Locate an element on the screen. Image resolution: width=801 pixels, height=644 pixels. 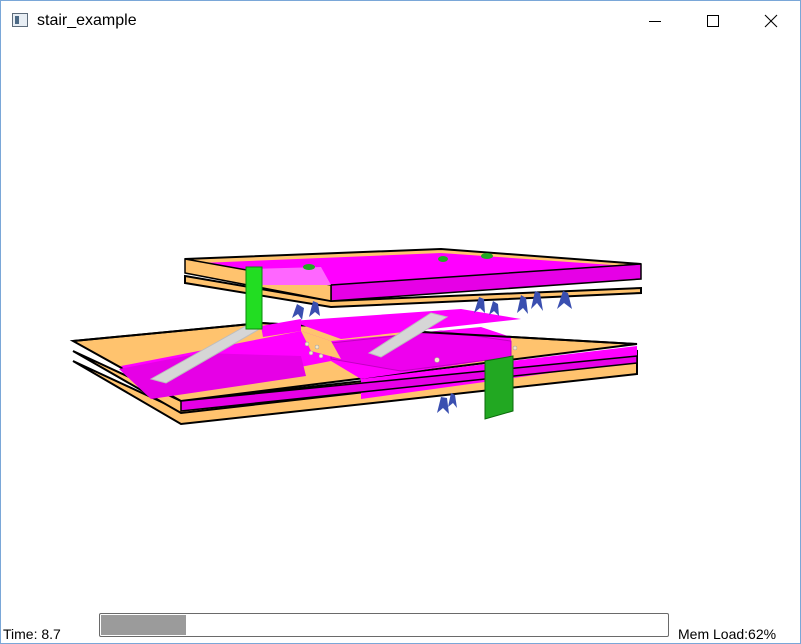
green-door-upper is located at coordinates (254, 298).